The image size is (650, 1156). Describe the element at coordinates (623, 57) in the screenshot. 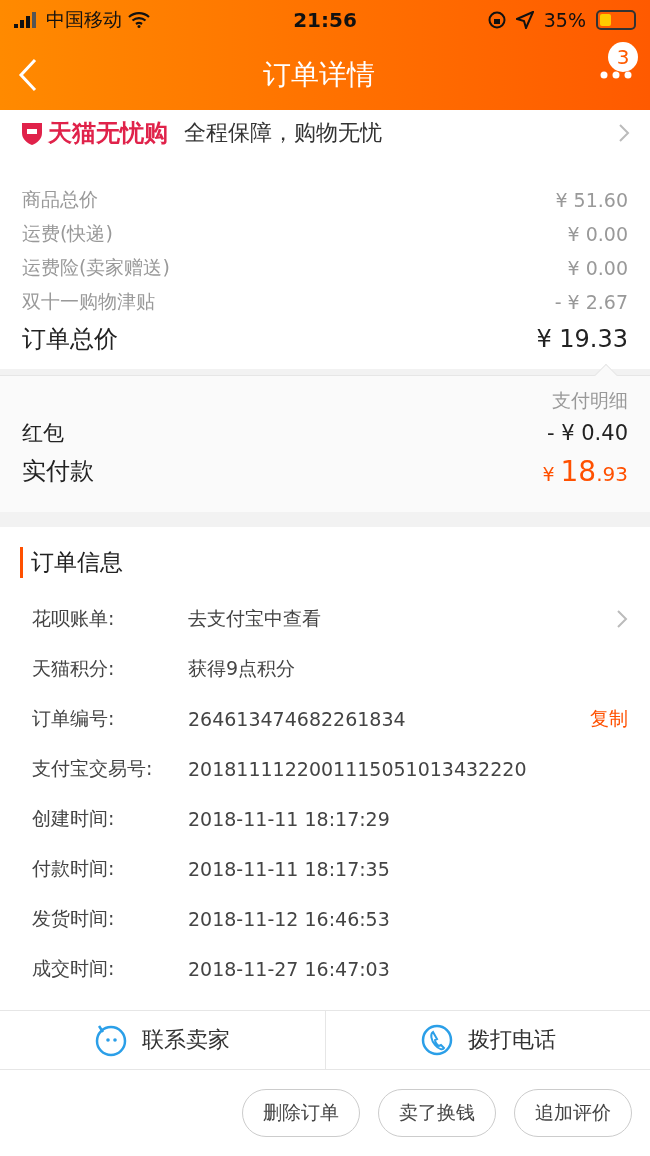

I see `notification-badge: 3` at that location.